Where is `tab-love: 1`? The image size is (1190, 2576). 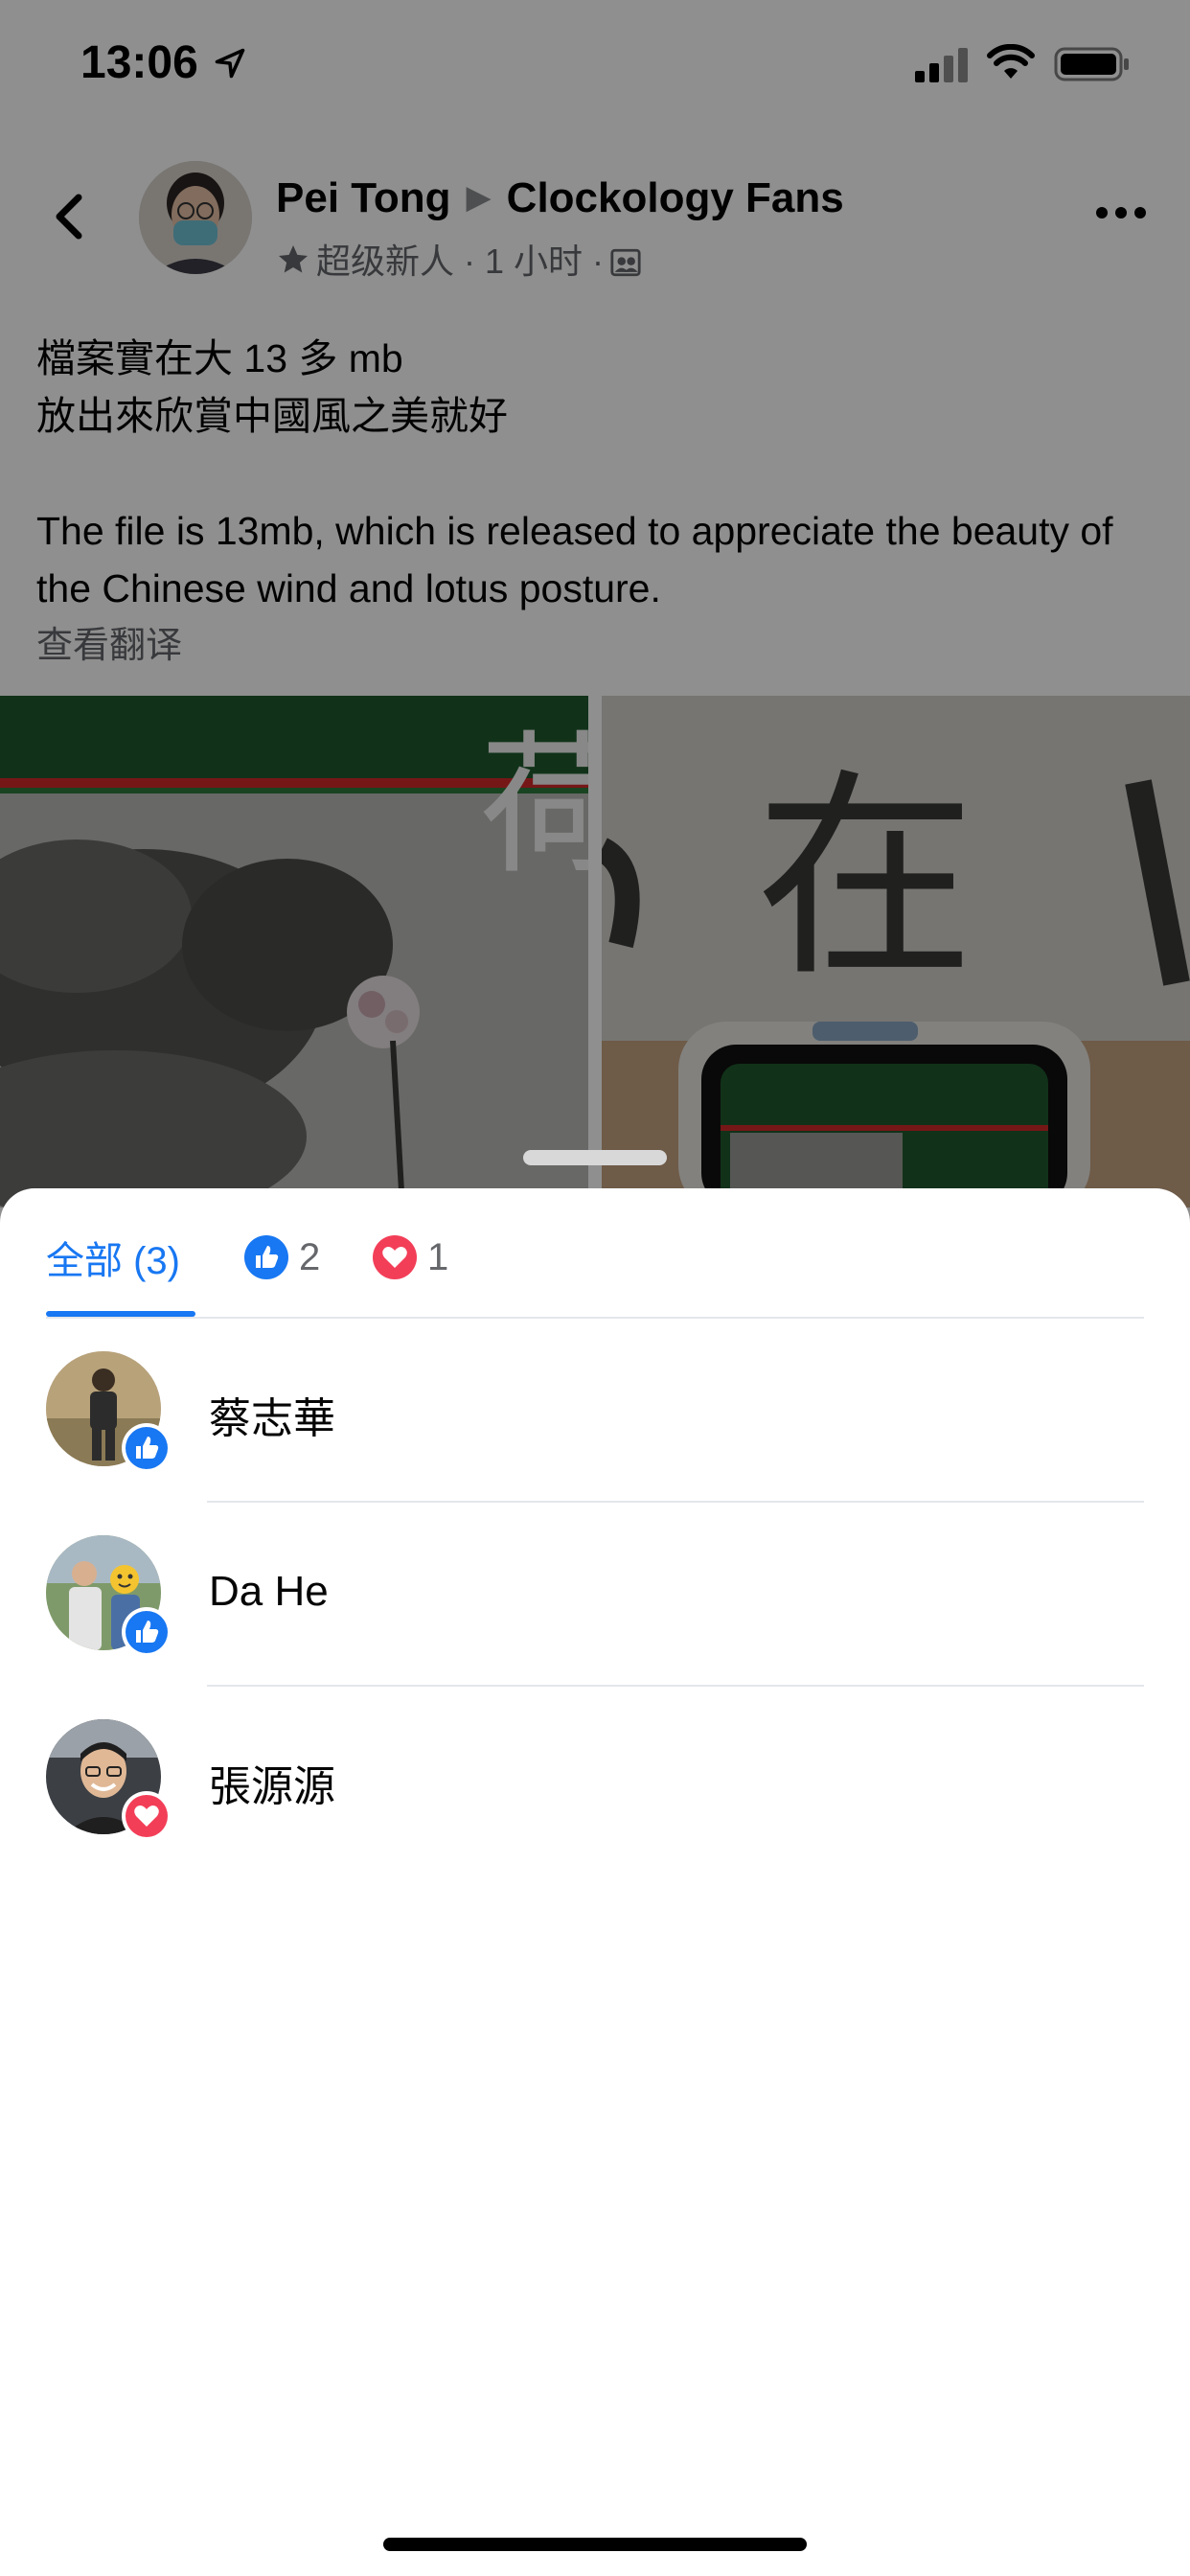 tab-love: 1 is located at coordinates (410, 1257).